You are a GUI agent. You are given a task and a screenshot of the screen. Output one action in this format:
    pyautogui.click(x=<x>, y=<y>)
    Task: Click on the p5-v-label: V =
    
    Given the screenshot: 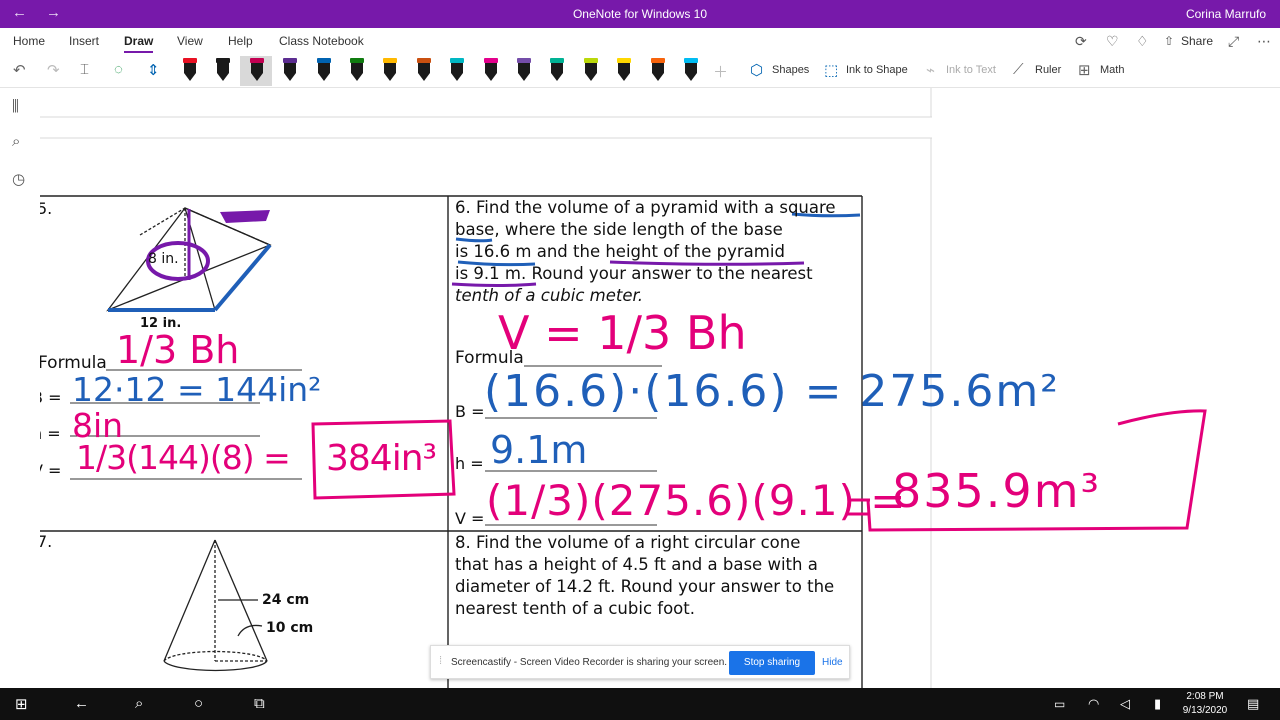 What is the action you would take?
    pyautogui.click(x=51, y=470)
    